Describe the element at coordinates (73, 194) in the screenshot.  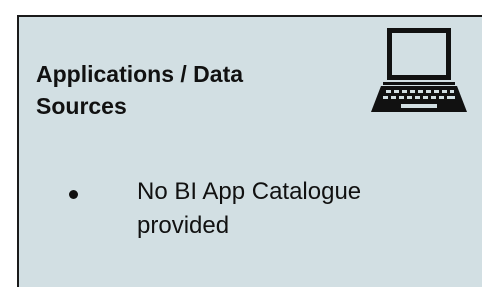
I see `bullet-icon` at that location.